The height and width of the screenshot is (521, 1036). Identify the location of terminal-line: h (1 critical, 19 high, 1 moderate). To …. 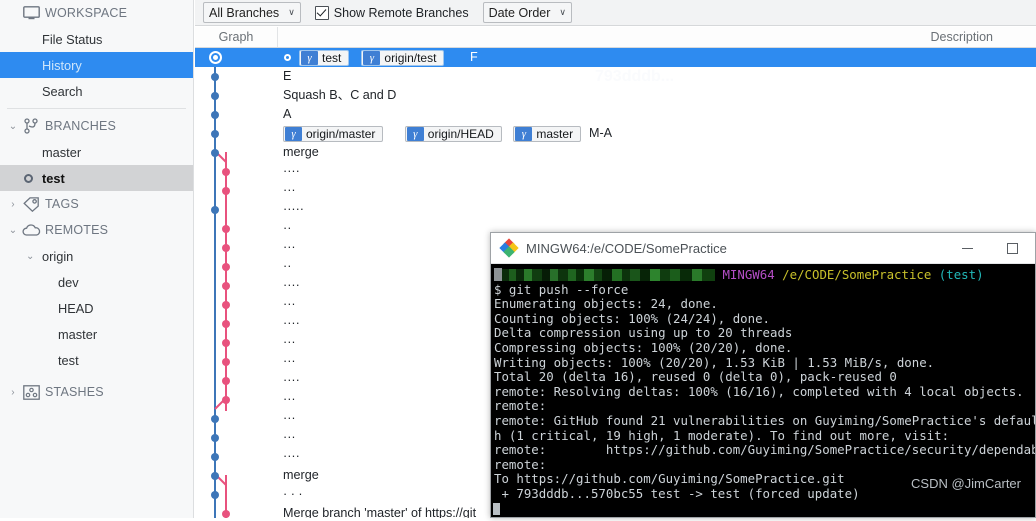
(722, 435).